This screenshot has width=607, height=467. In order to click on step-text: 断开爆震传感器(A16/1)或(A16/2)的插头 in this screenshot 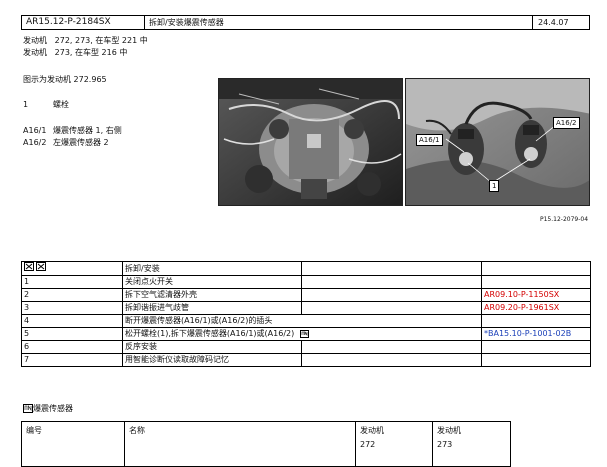, I will do `click(302, 321)`.